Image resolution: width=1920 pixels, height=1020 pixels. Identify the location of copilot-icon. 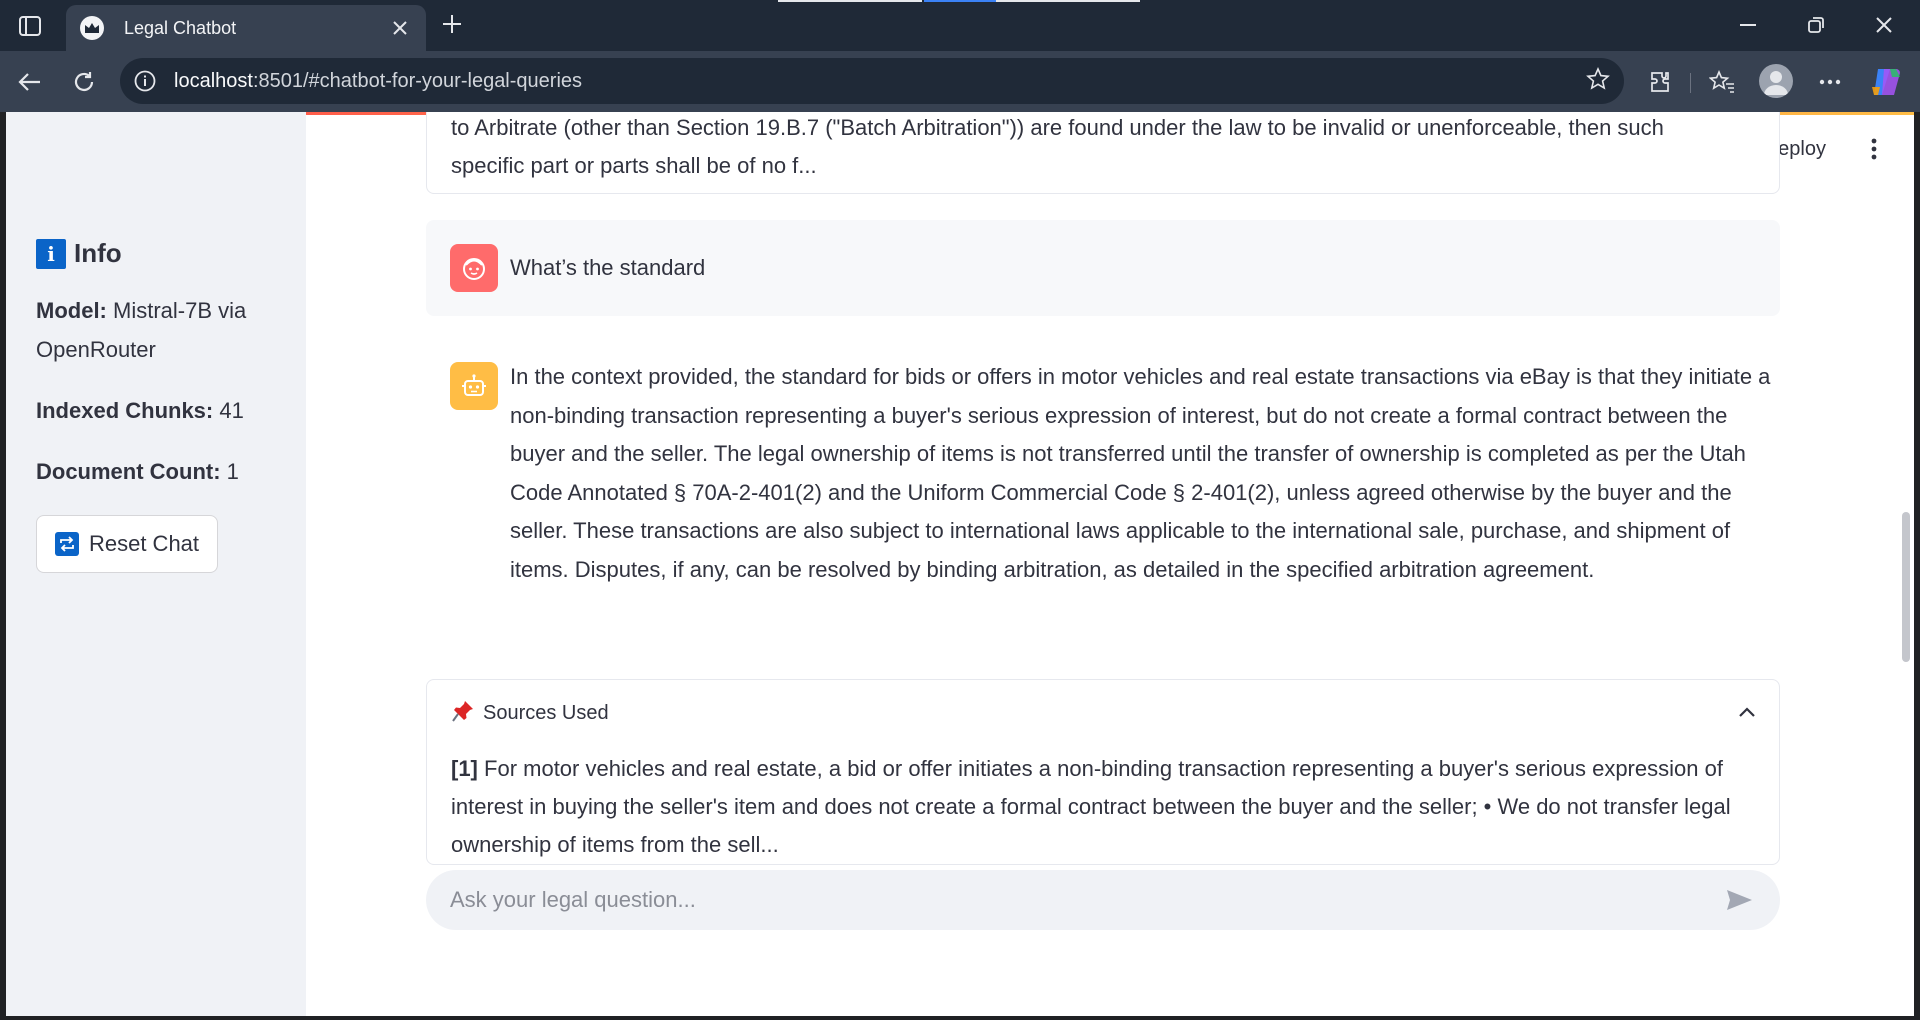
(1886, 82).